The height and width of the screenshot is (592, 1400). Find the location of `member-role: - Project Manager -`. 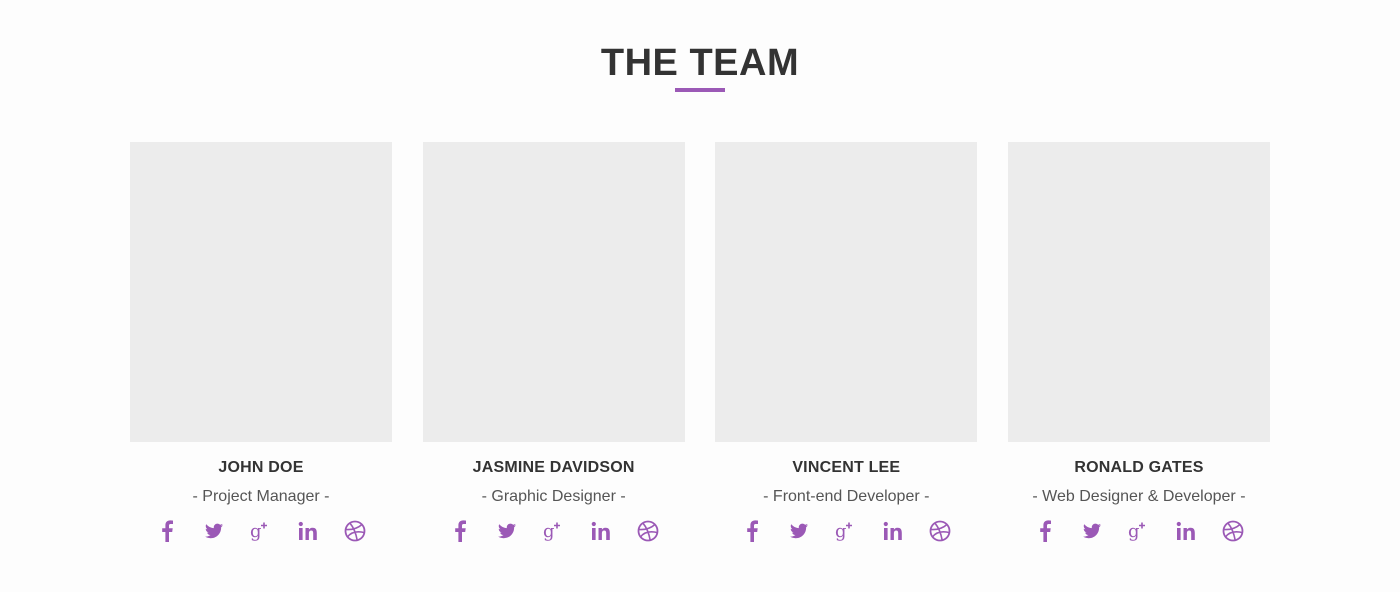

member-role: - Project Manager - is located at coordinates (261, 496).